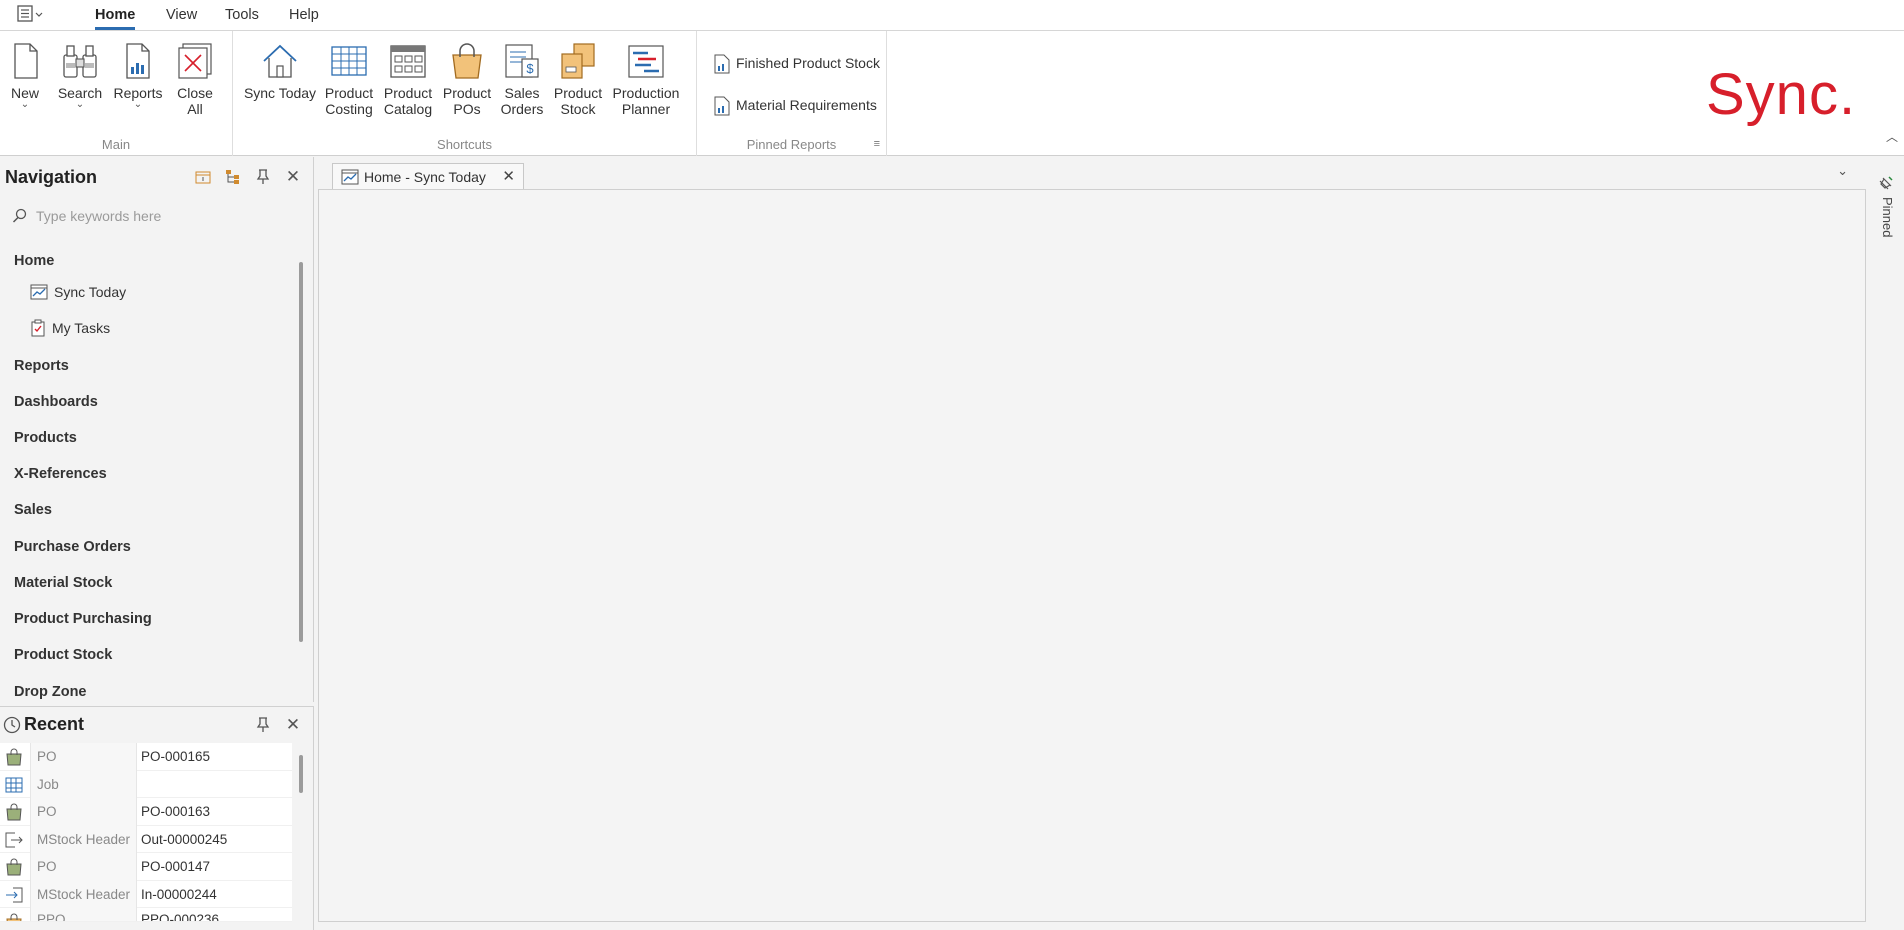 The width and height of the screenshot is (1904, 930). I want to click on product-pos-button: Product POs, so click(467, 79).